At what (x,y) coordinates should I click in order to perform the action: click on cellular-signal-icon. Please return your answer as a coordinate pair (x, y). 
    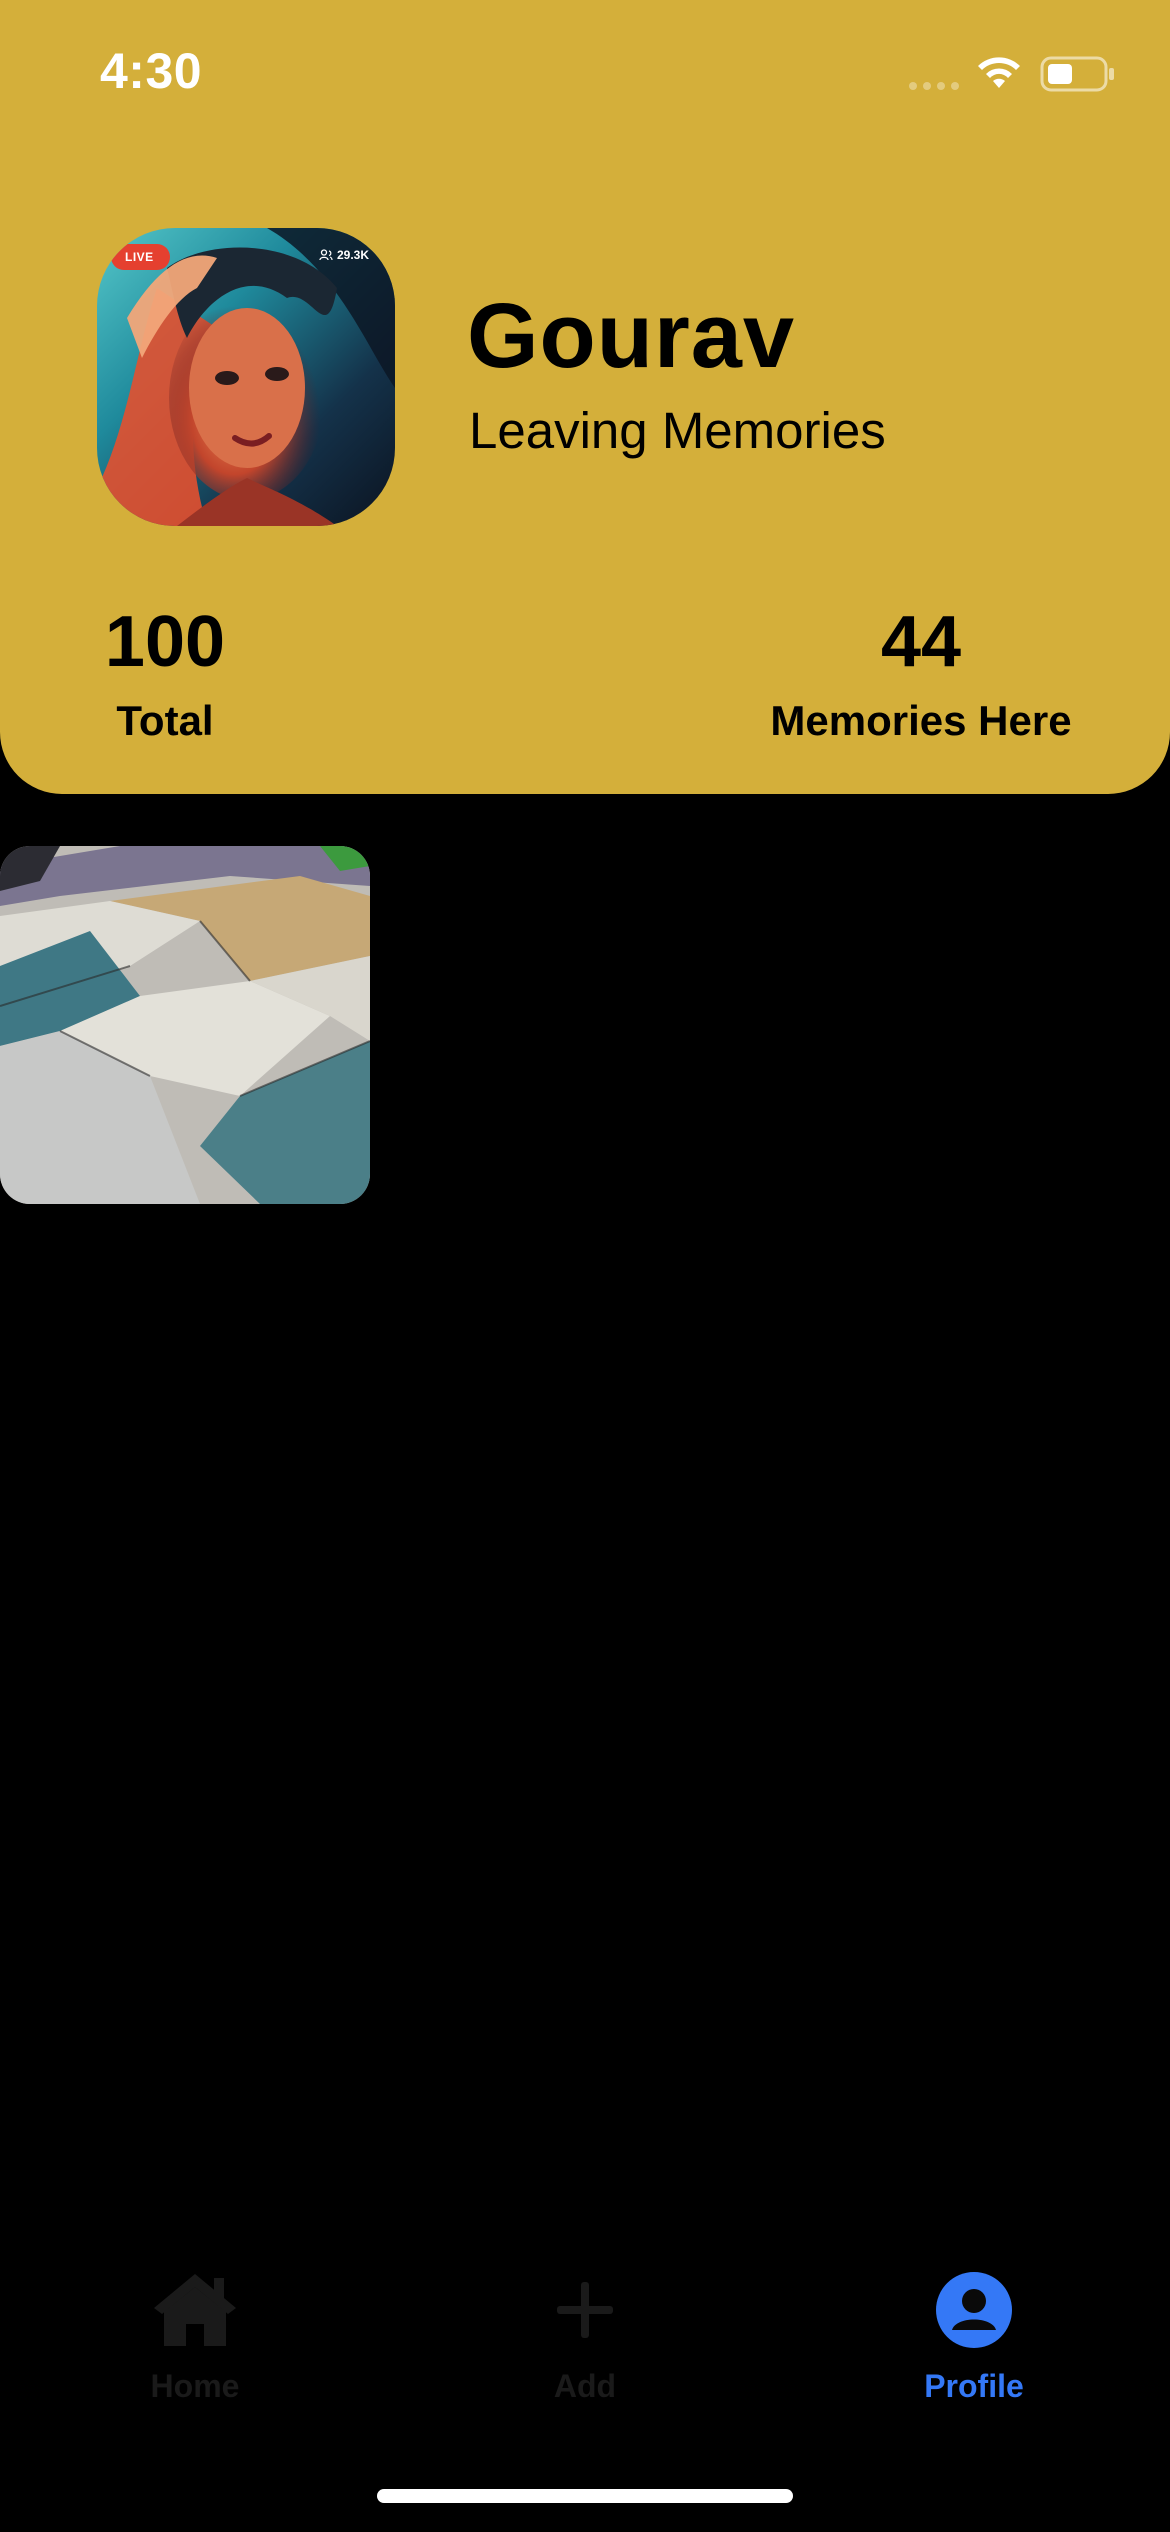
    Looking at the image, I should click on (934, 86).